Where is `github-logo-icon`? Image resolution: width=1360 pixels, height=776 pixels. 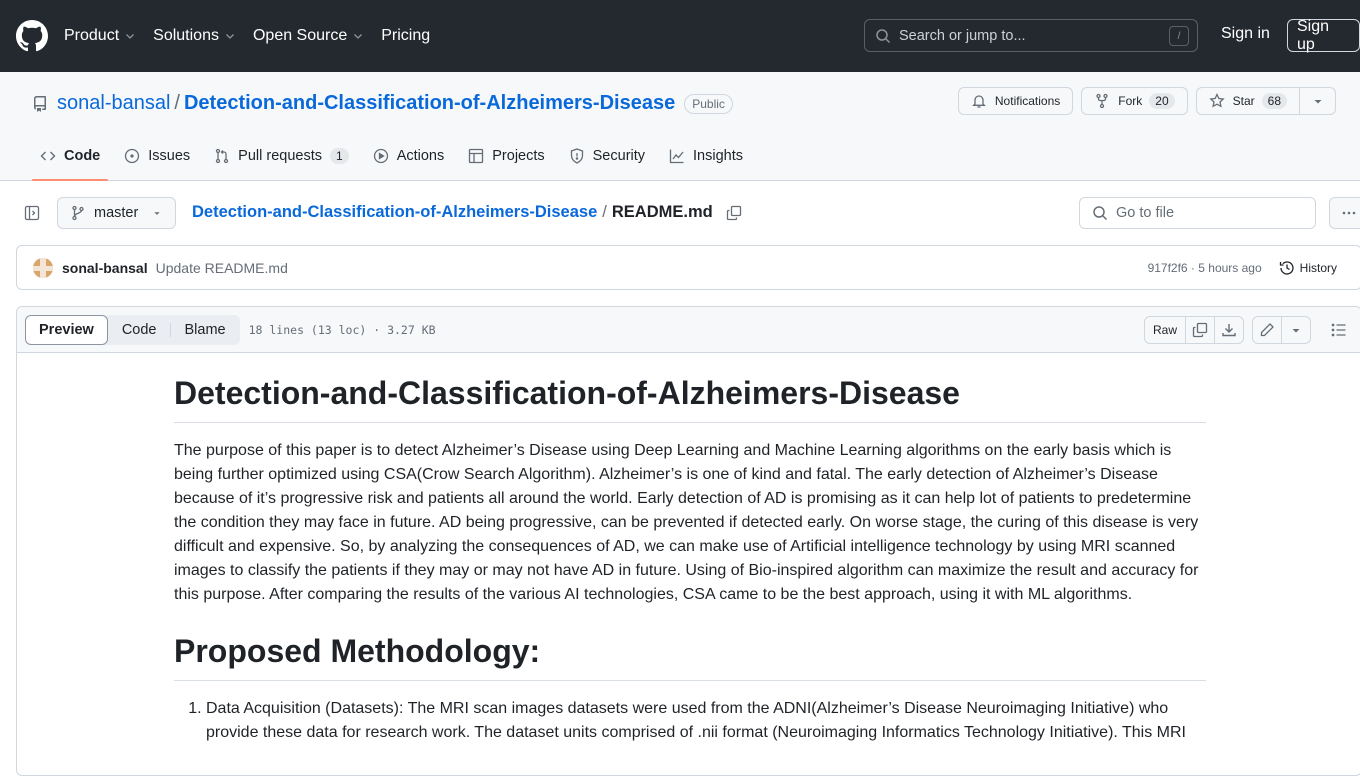
github-logo-icon is located at coordinates (32, 36).